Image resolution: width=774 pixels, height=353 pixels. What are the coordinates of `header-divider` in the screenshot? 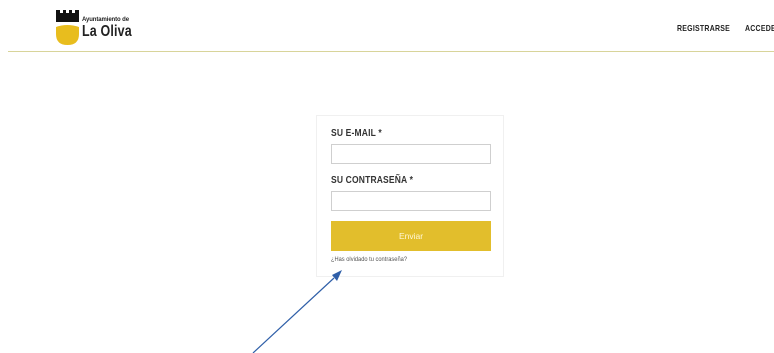 It's located at (391, 51).